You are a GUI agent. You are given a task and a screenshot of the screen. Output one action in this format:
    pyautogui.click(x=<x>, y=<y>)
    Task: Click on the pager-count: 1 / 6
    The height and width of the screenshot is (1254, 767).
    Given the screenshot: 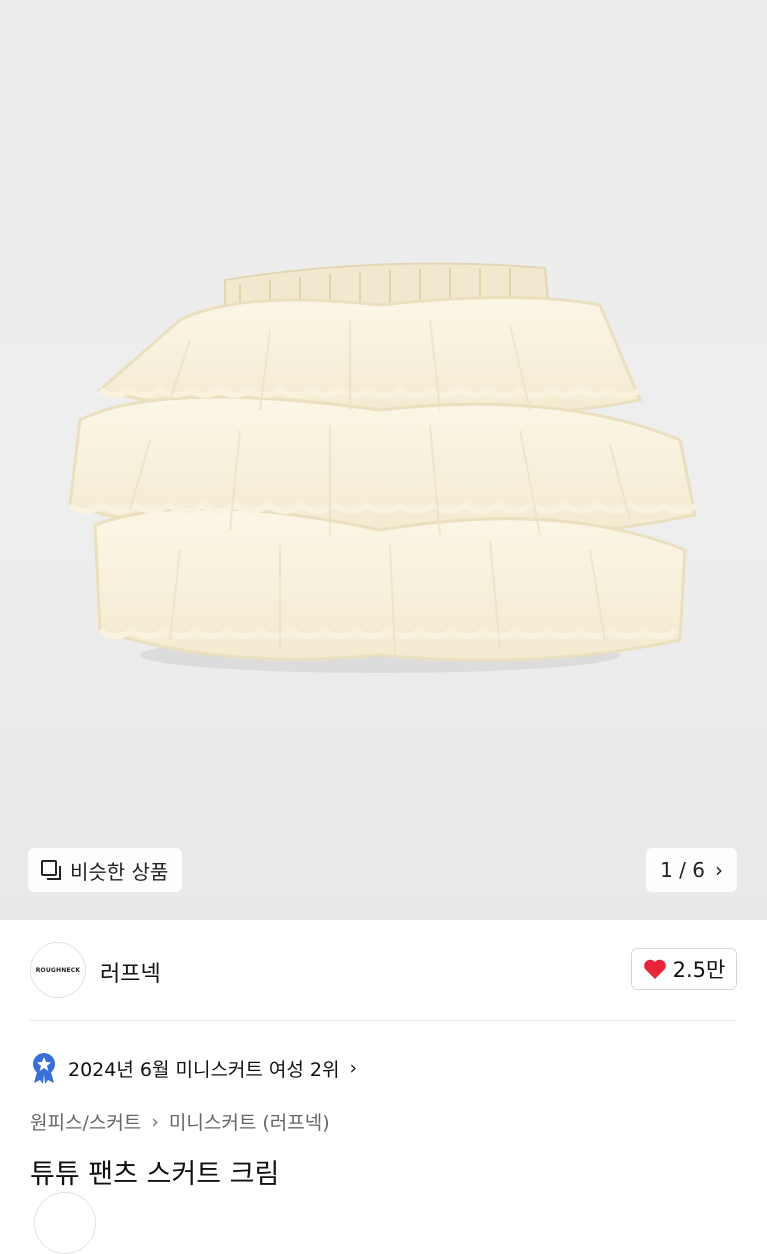 What is the action you would take?
    pyautogui.click(x=682, y=870)
    